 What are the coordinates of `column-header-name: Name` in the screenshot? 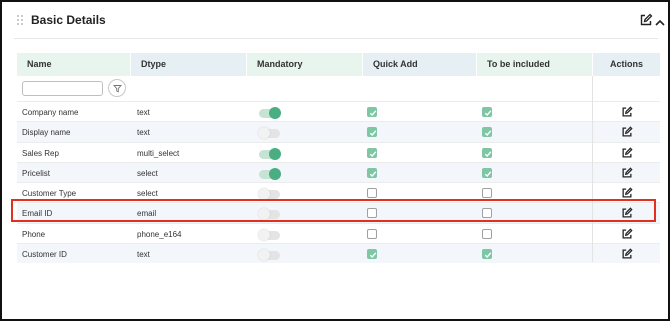 It's located at (73, 64).